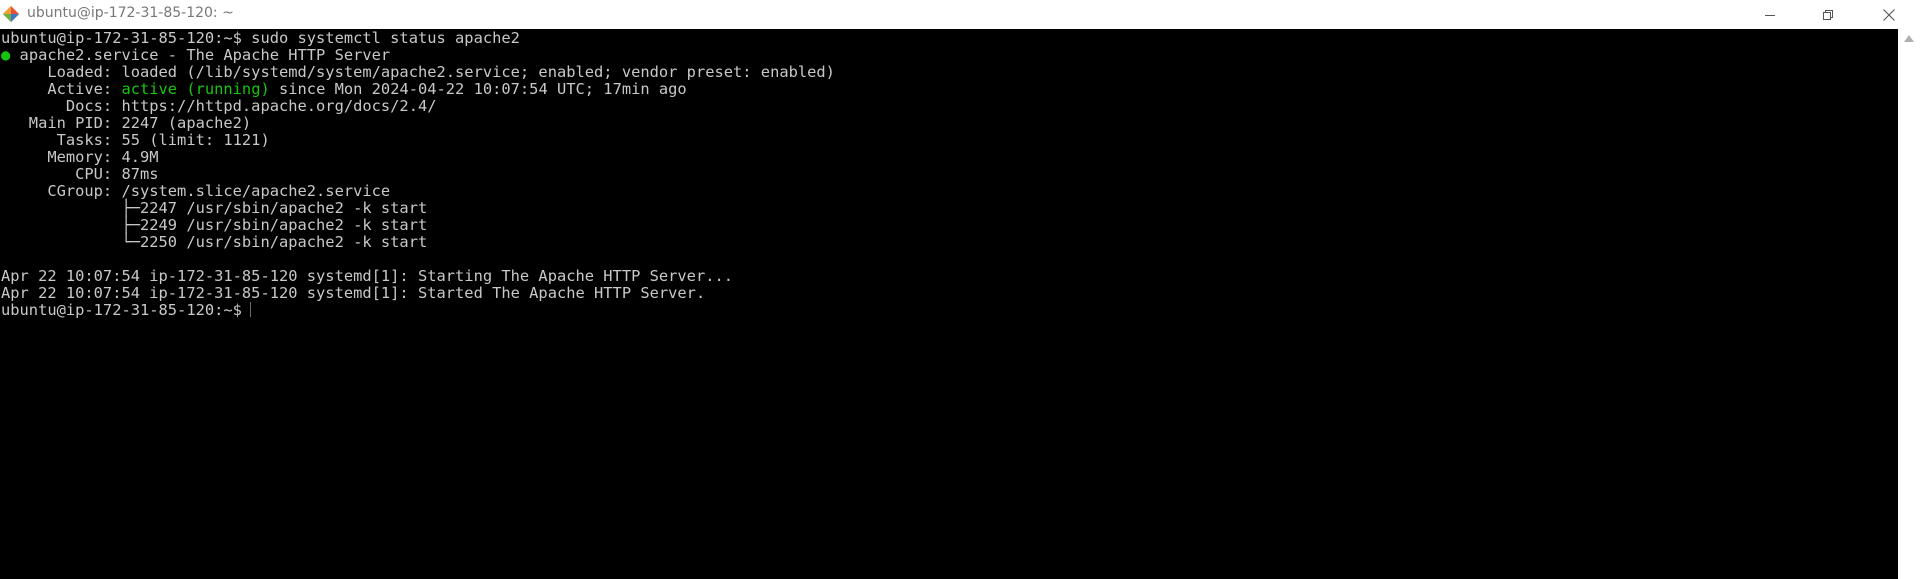  I want to click on scroll-up-arrow-icon, so click(1909, 38).